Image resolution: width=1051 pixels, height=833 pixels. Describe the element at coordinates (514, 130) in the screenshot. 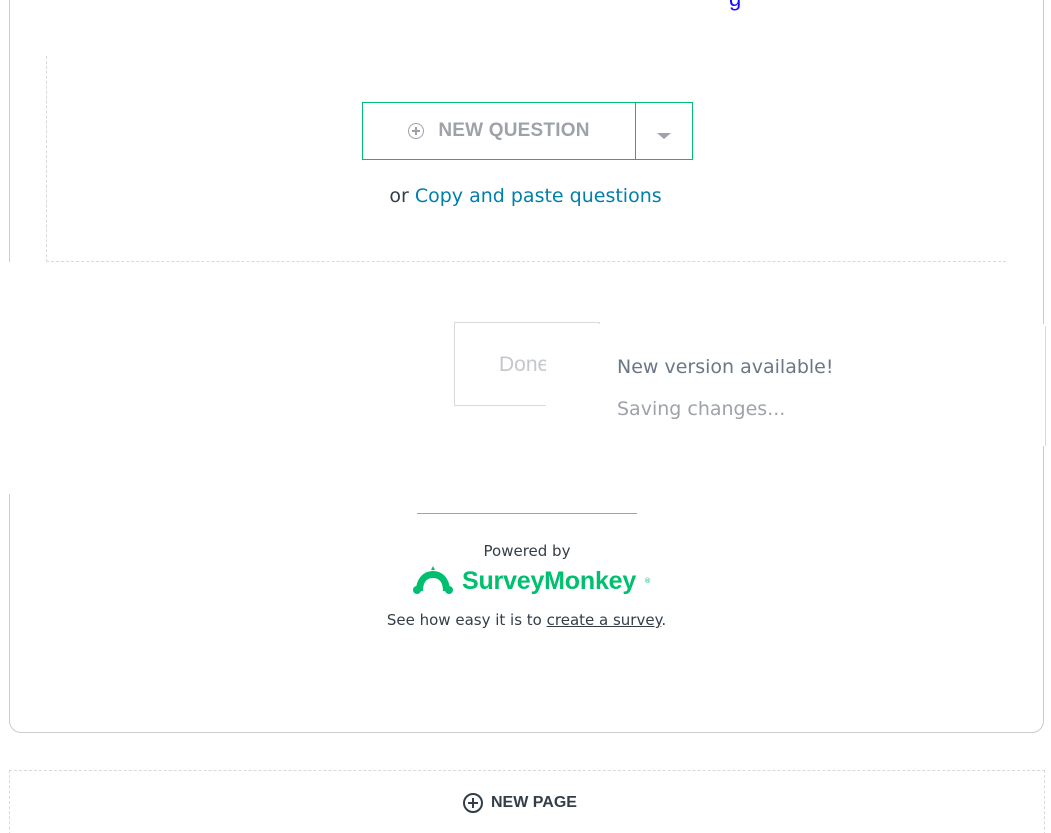

I see `new-question-label: NEW QUESTION` at that location.